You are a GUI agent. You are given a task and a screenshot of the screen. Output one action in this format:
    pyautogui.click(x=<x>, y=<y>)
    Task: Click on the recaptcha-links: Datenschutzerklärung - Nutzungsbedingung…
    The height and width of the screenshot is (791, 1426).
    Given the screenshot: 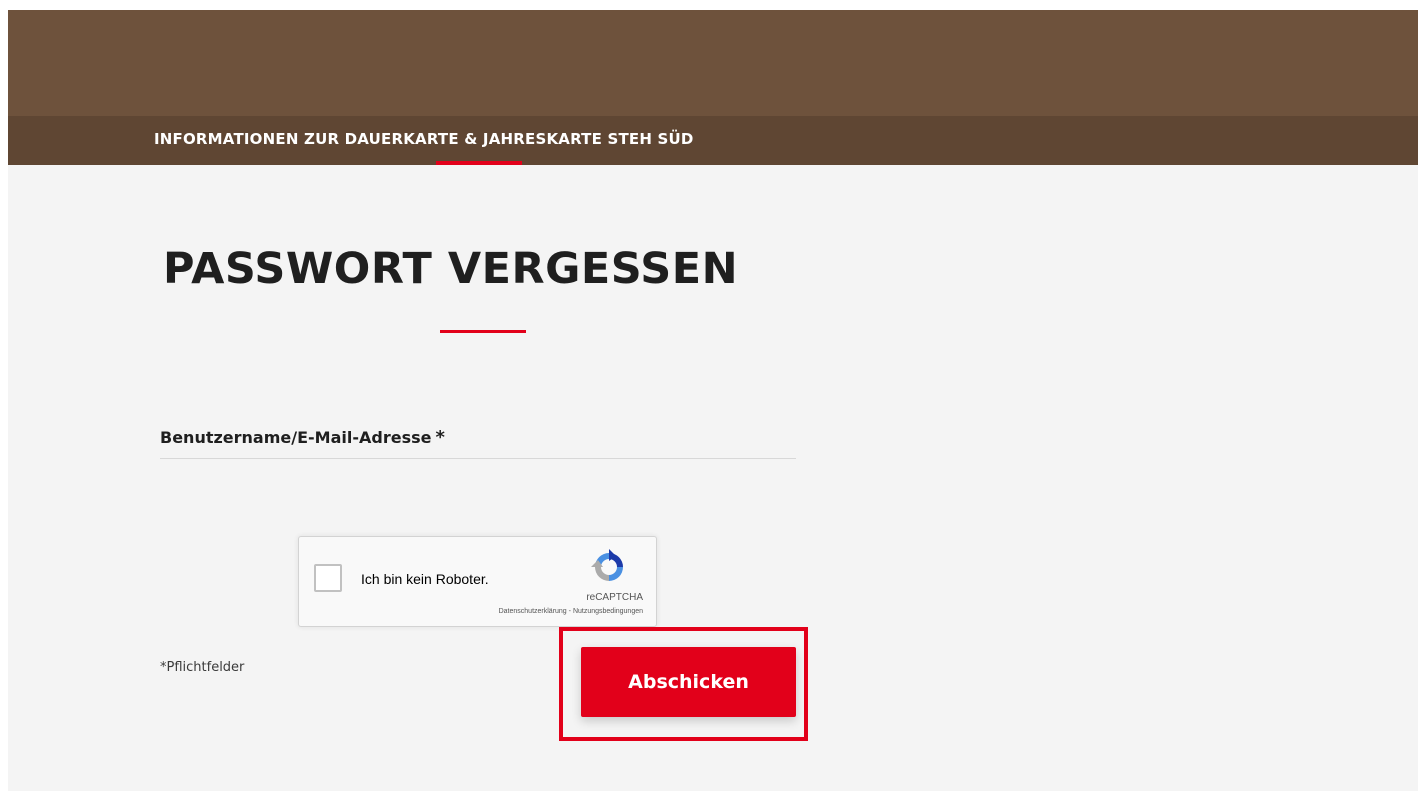 What is the action you would take?
    pyautogui.click(x=571, y=611)
    